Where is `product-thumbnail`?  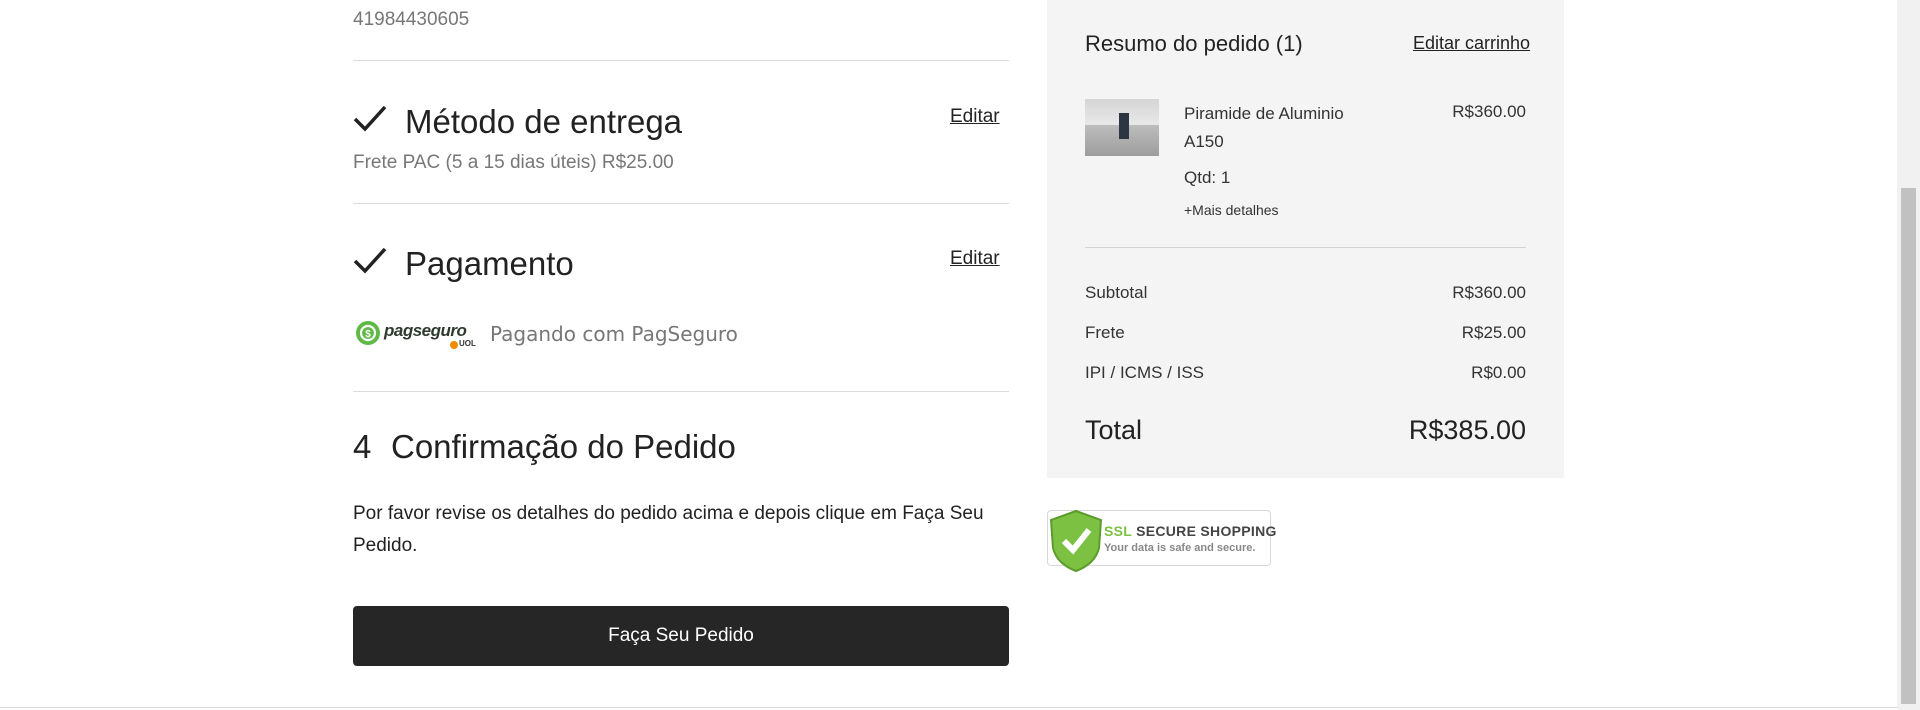 product-thumbnail is located at coordinates (1122, 127).